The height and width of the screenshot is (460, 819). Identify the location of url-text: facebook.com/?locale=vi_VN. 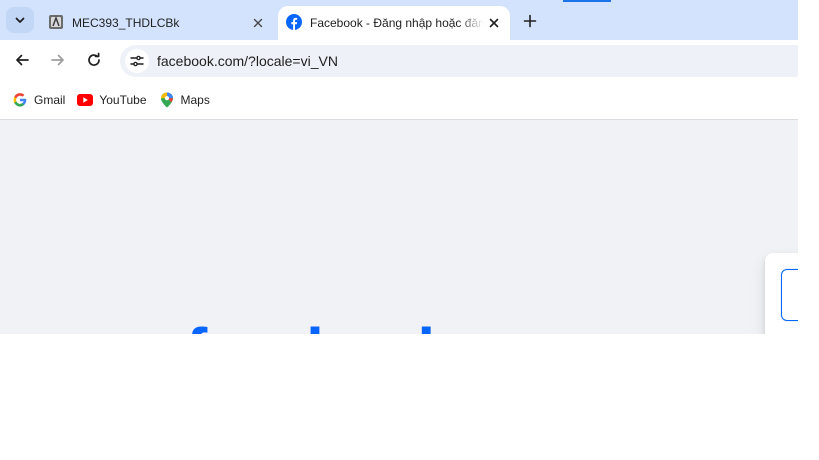
(247, 61).